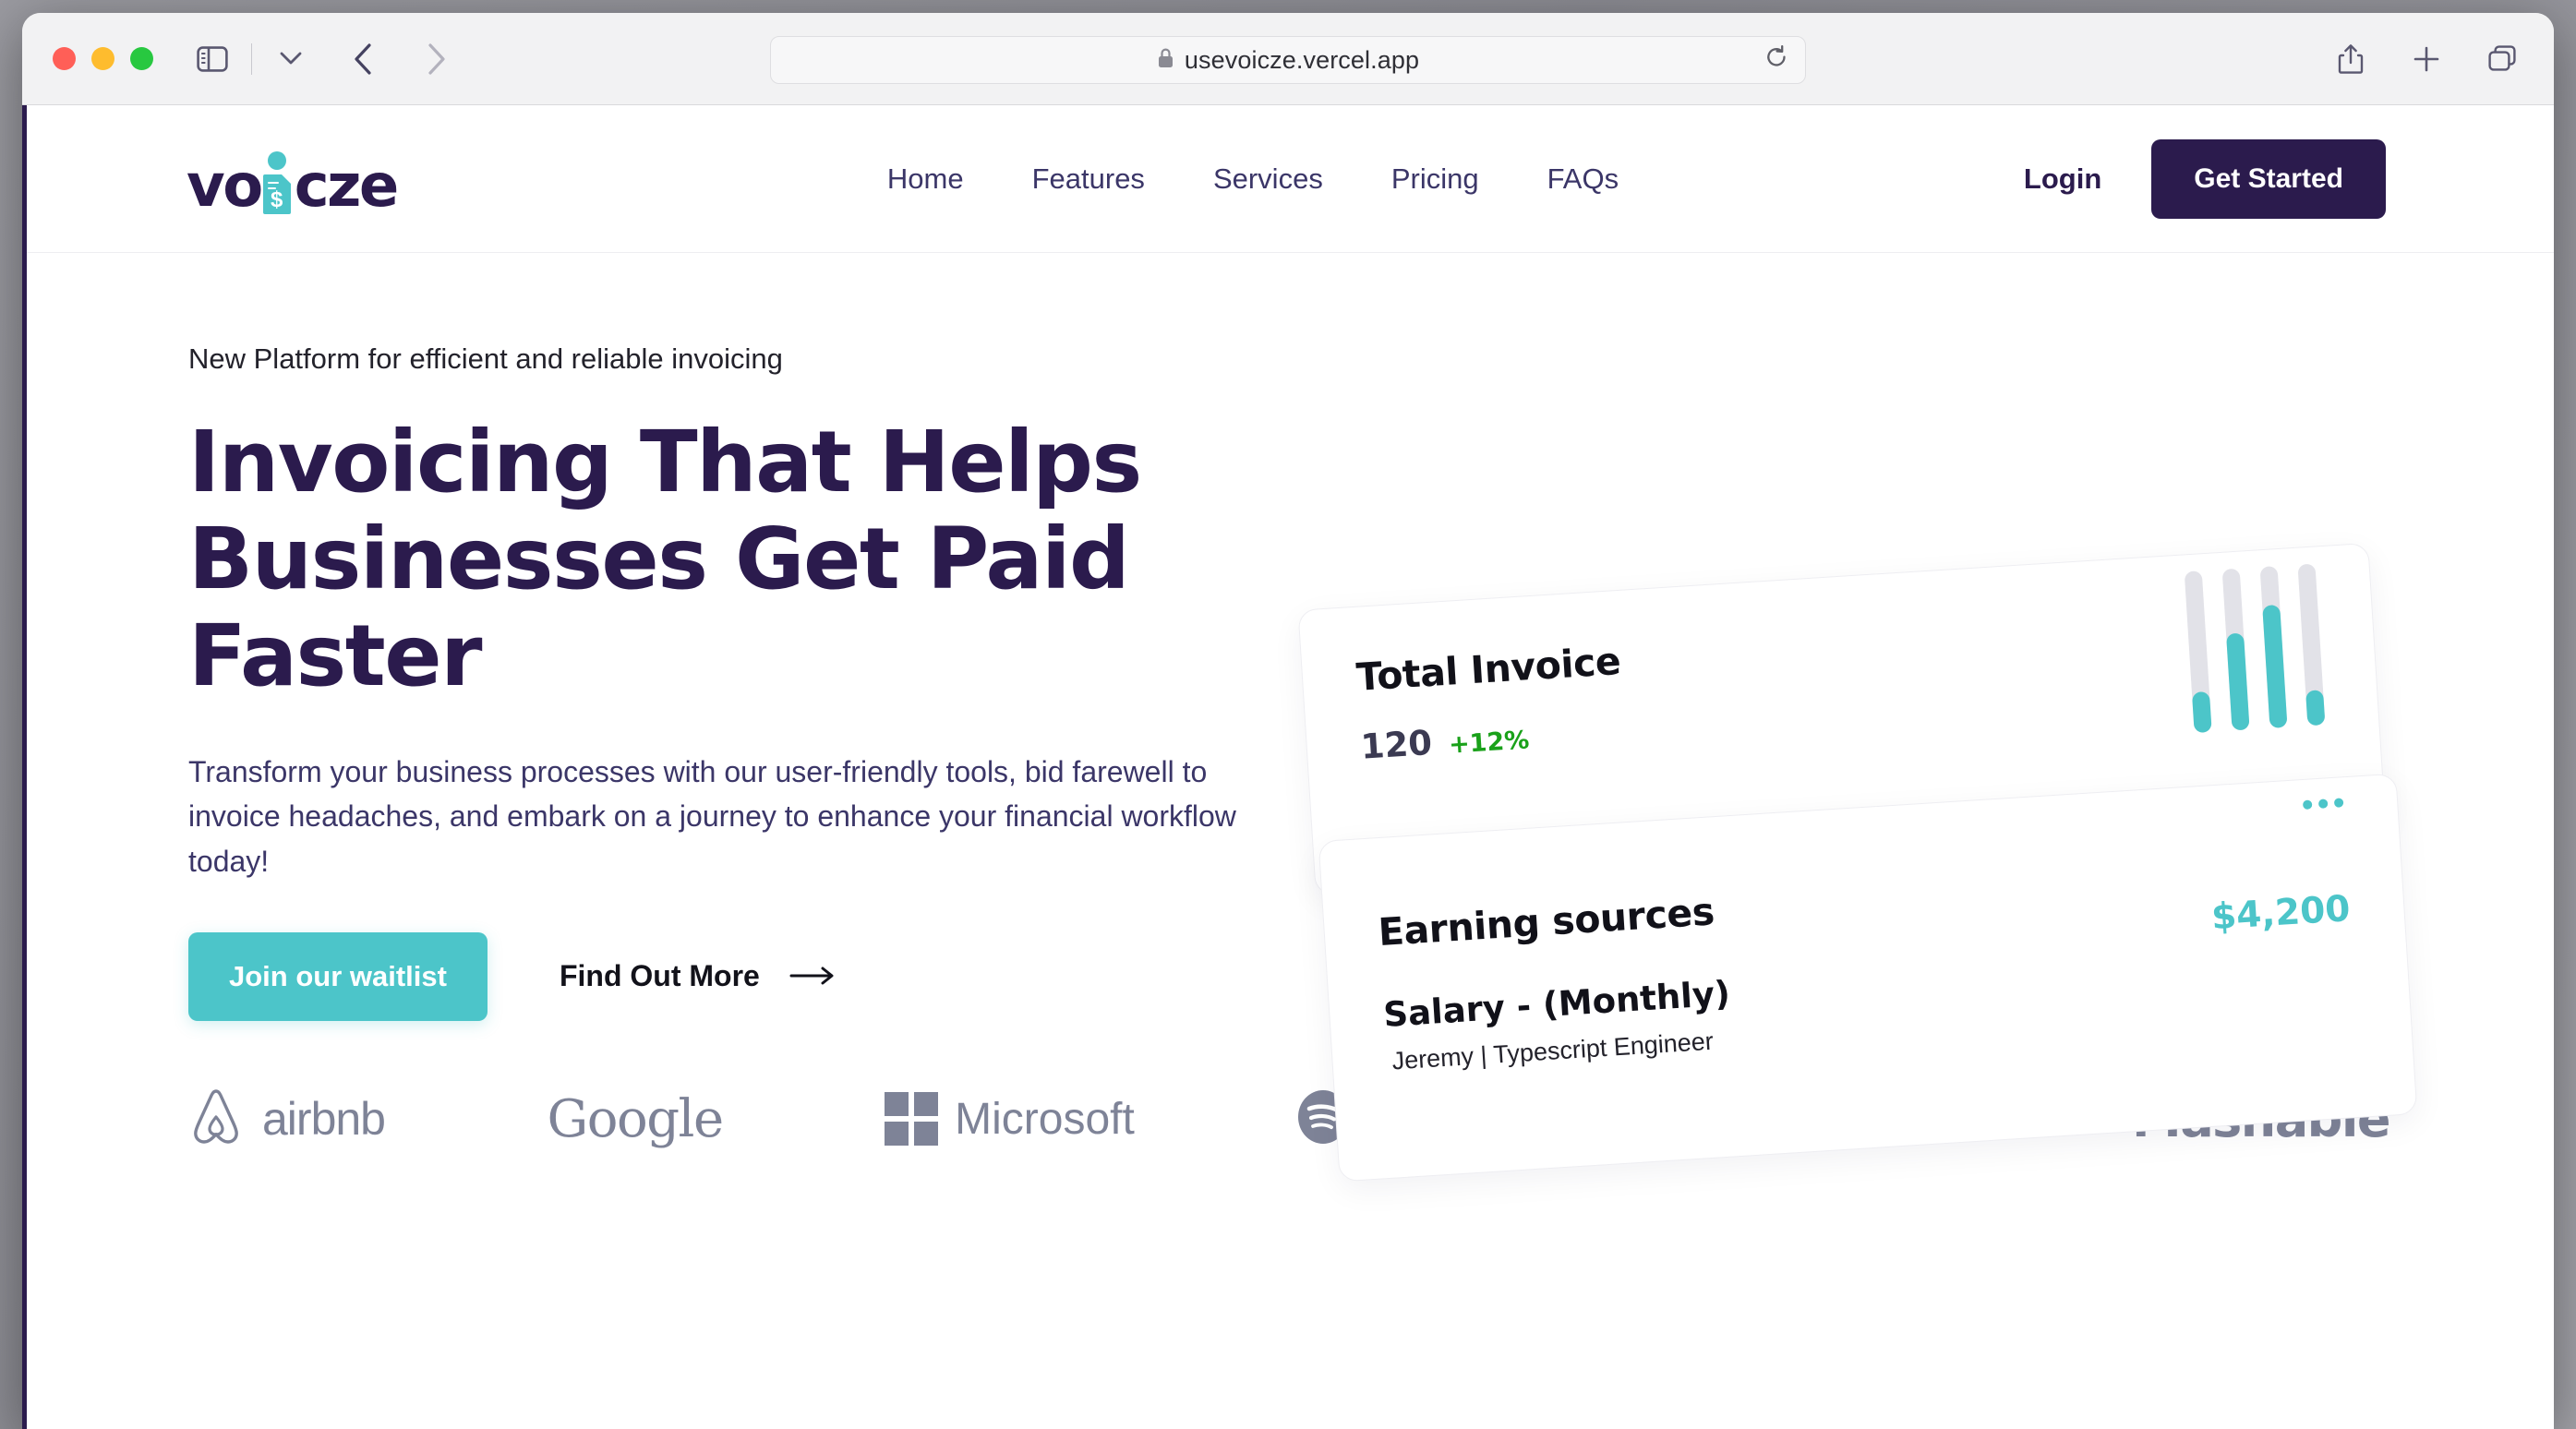 The height and width of the screenshot is (1429, 2576). What do you see at coordinates (2268, 178) in the screenshot?
I see `get-started-button: Get Started` at bounding box center [2268, 178].